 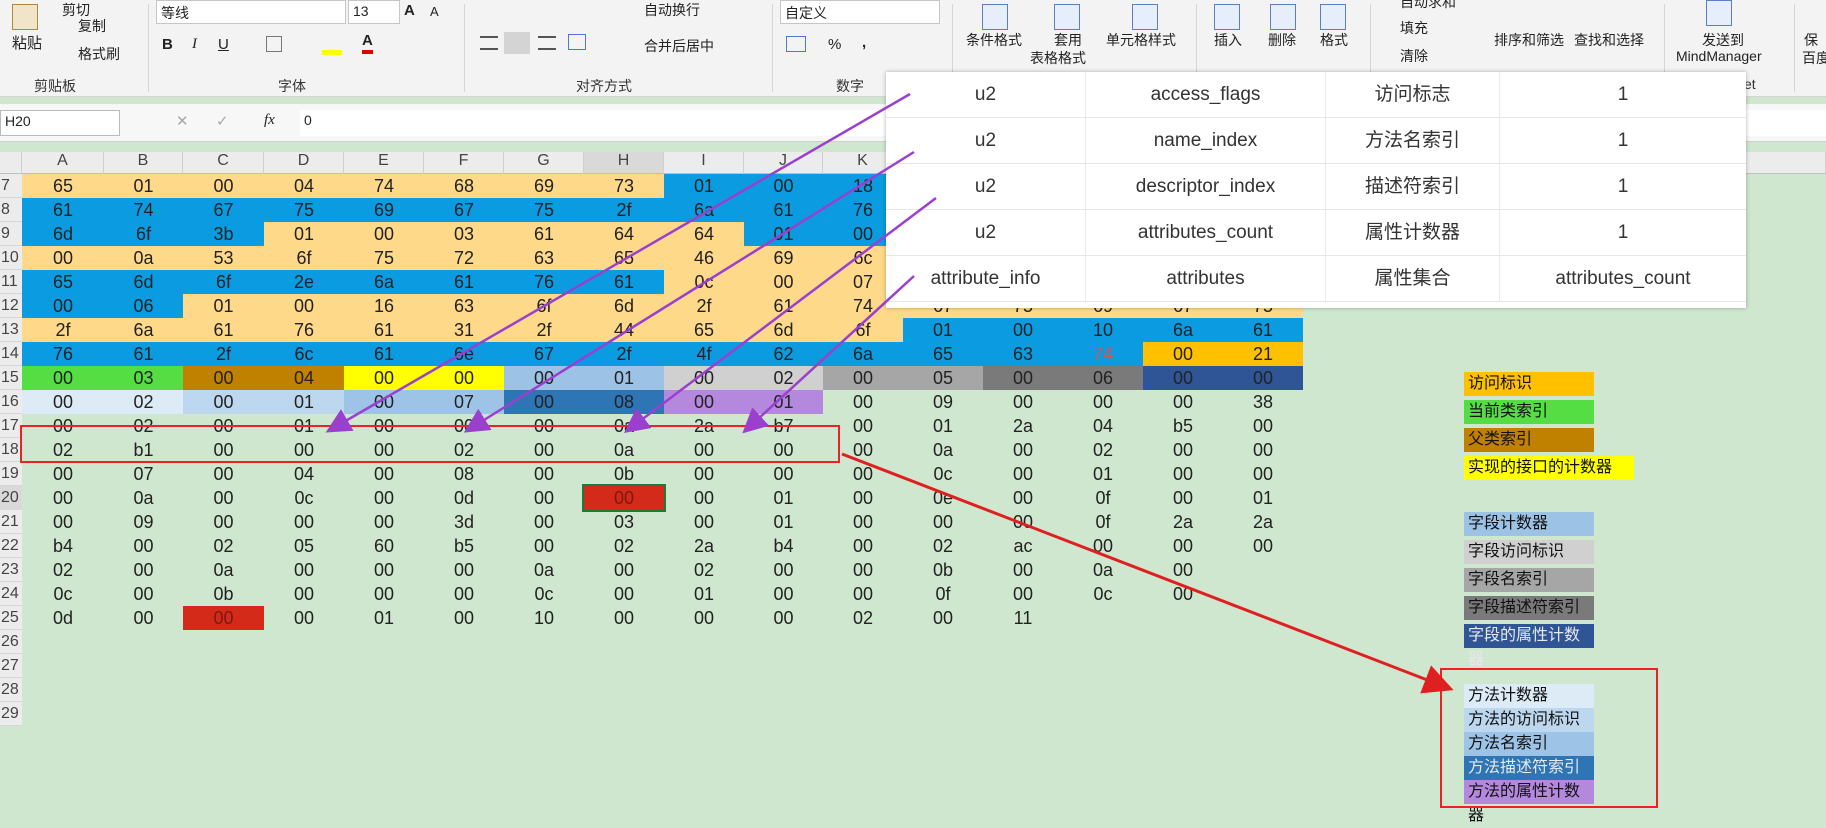 I want to click on wrap-text-button: 自动换行, so click(x=672, y=10).